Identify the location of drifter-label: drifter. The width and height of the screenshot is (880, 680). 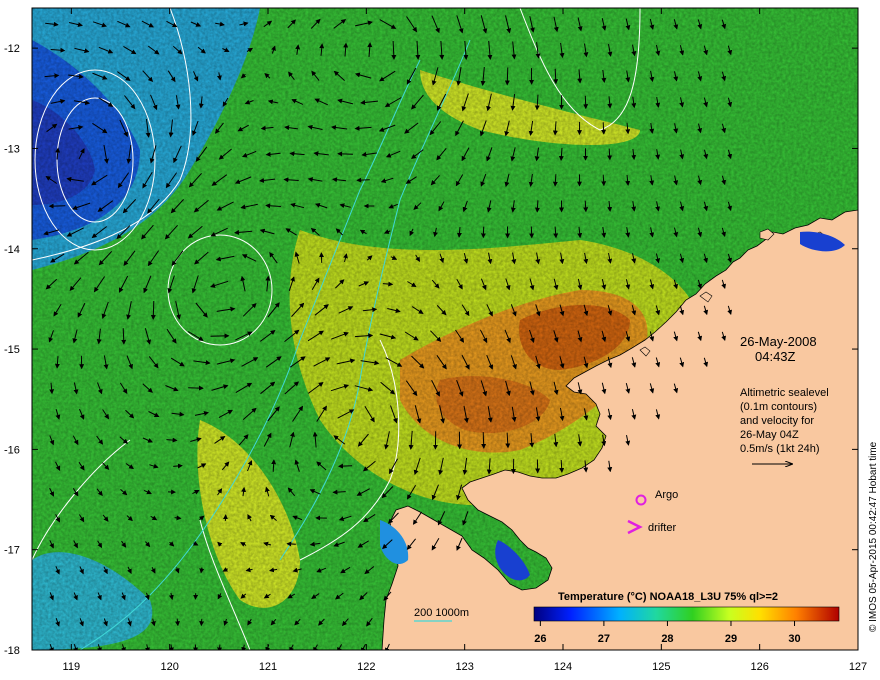
(662, 528).